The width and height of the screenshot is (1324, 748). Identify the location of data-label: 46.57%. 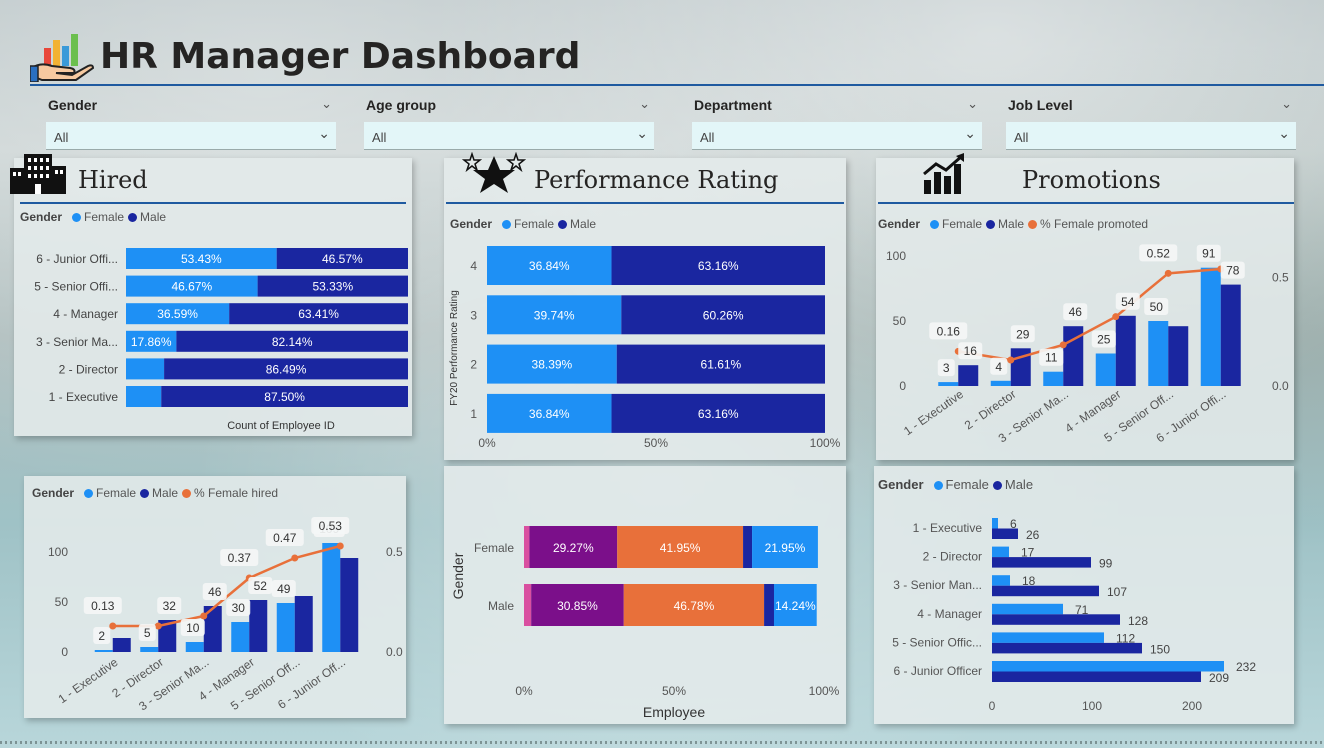
(342, 259).